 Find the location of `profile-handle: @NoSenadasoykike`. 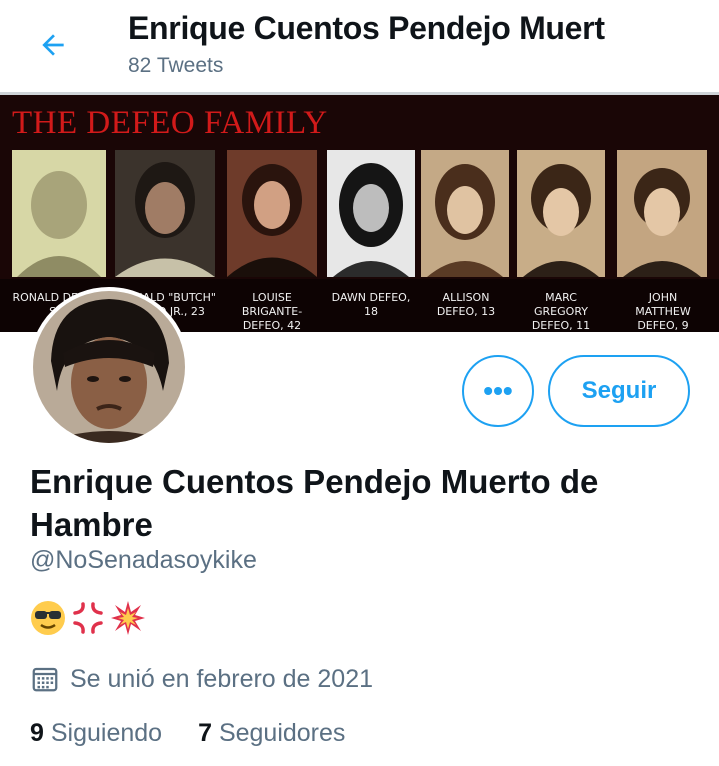

profile-handle: @NoSenadasoykike is located at coordinates (143, 560).